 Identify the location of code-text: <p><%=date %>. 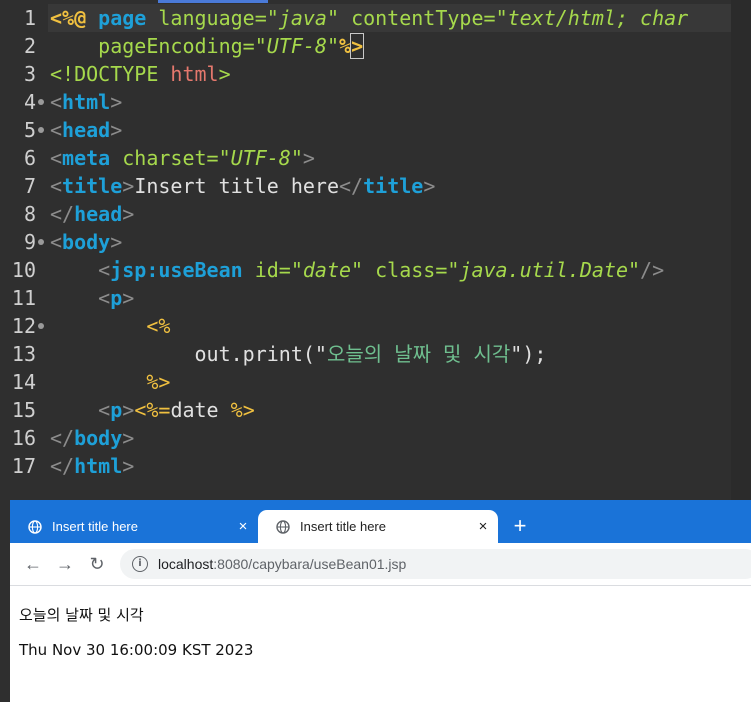
(152, 410).